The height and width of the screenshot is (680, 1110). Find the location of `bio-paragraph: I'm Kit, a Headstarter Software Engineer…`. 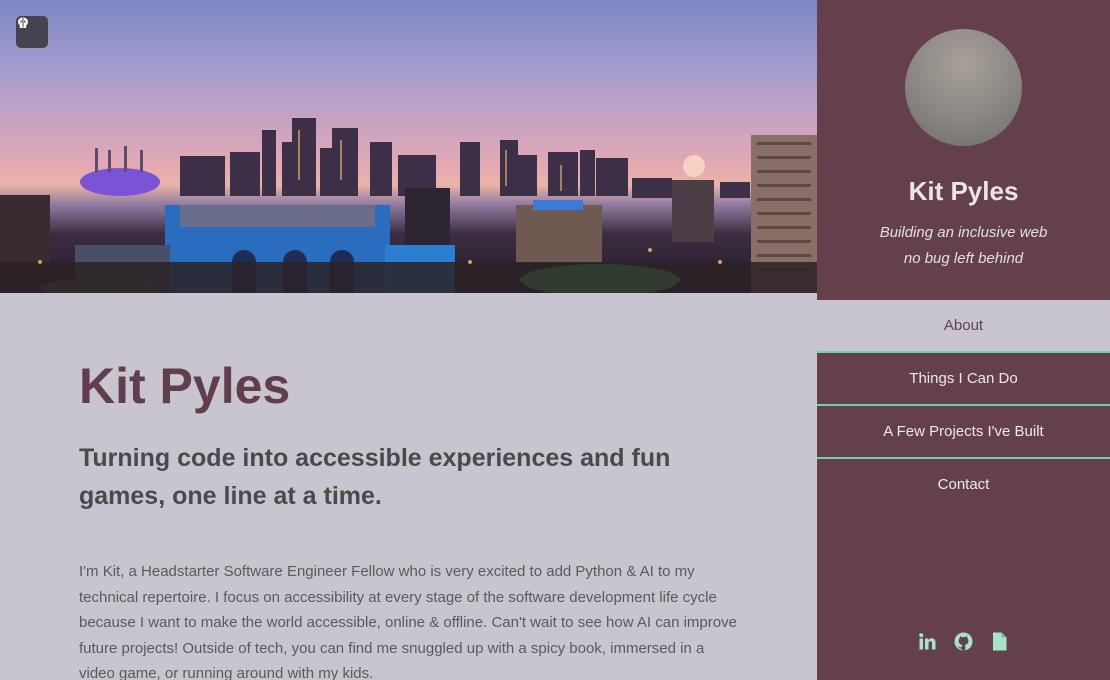

bio-paragraph: I'm Kit, a Headstarter Software Engineer… is located at coordinates (408, 621).